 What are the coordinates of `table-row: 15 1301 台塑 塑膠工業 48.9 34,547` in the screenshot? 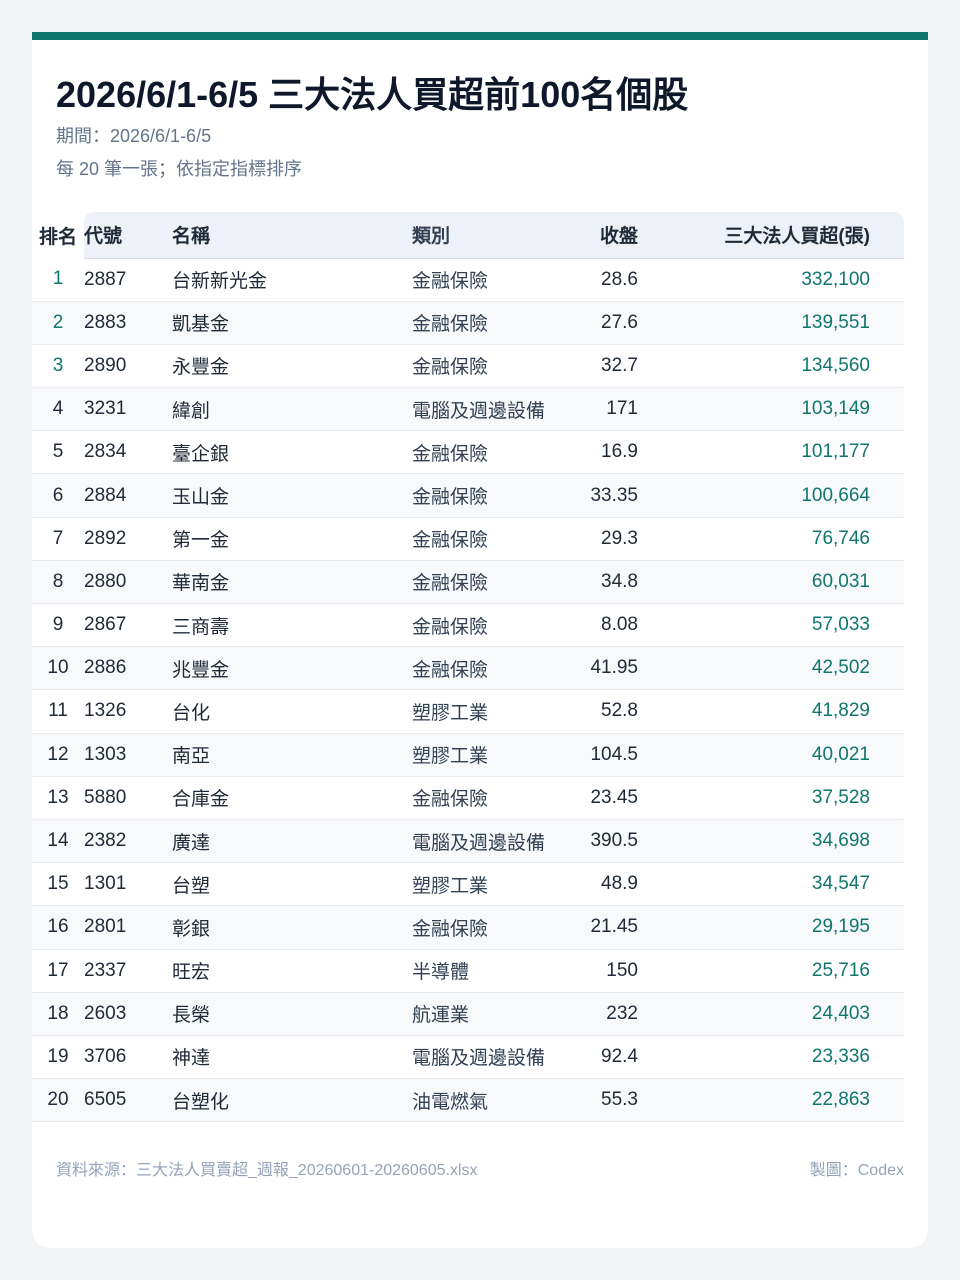 It's located at (468, 884).